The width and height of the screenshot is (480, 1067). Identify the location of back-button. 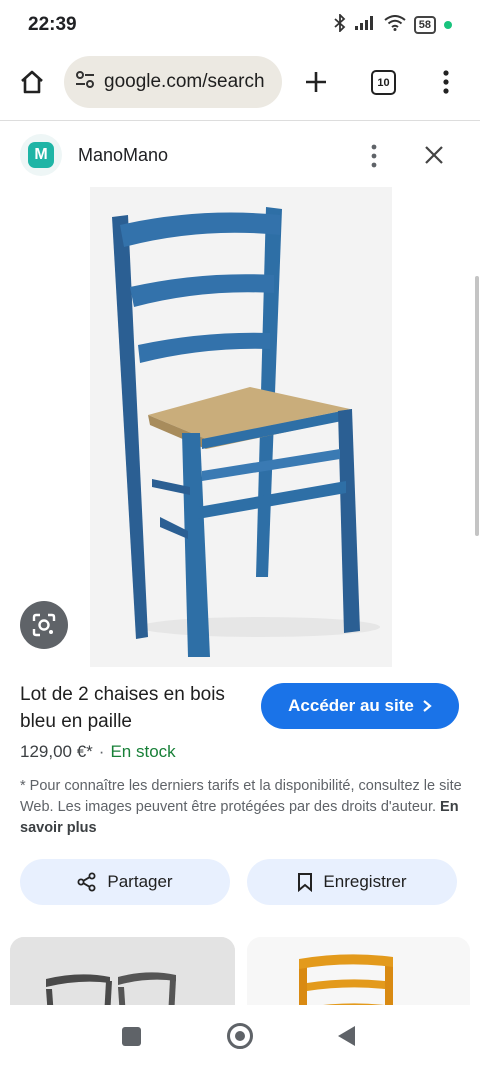
(346, 1036).